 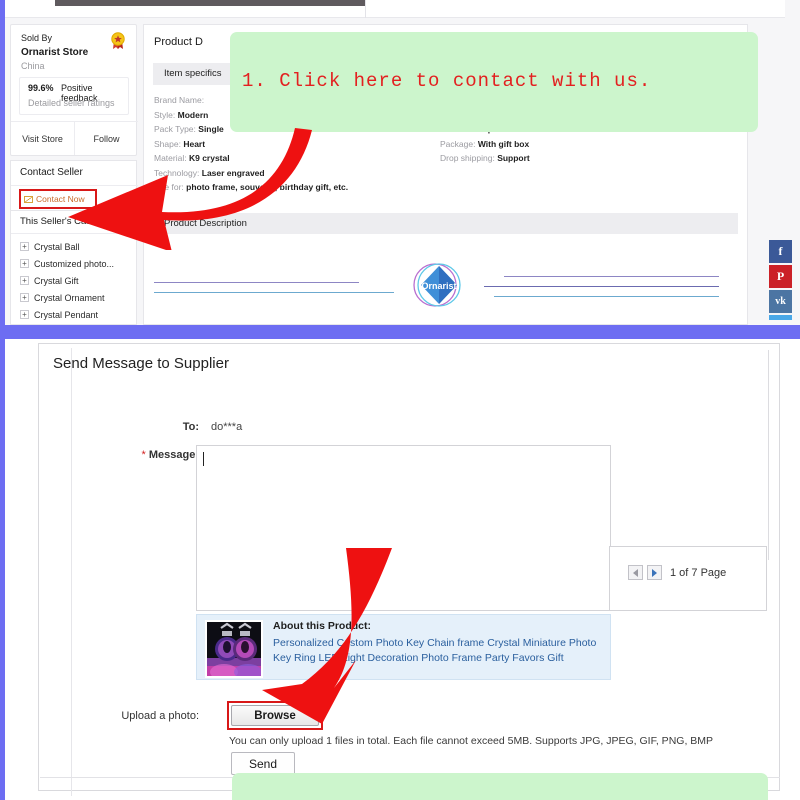 I want to click on page-title: Product D, so click(x=178, y=42).